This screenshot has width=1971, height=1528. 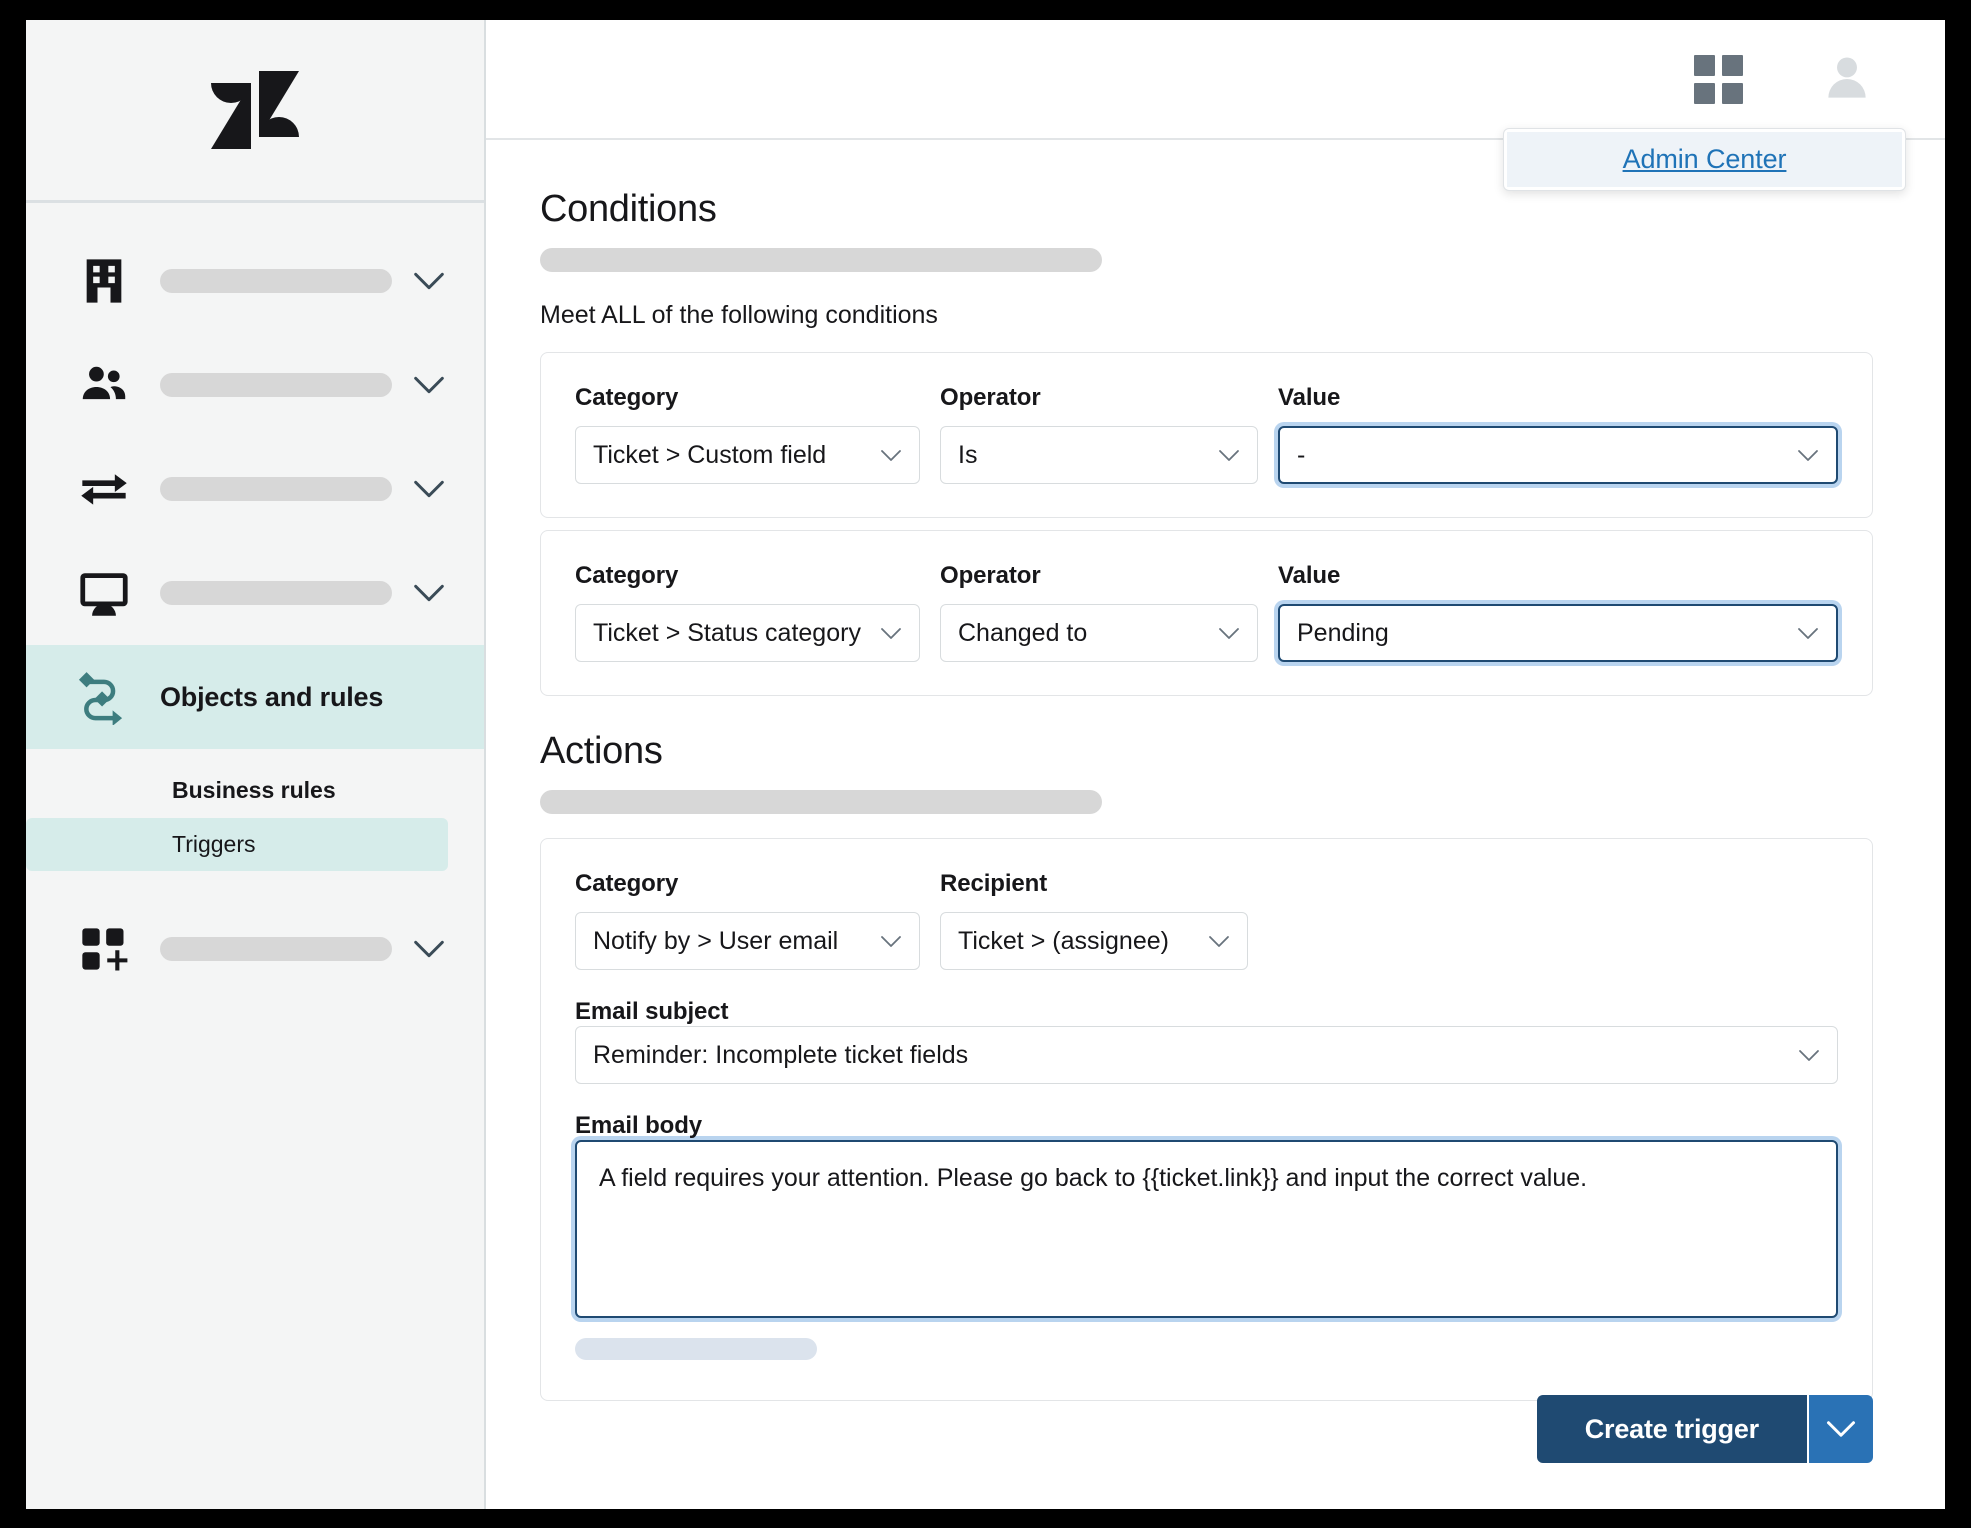 I want to click on conditions-title: Conditions, so click(x=628, y=209).